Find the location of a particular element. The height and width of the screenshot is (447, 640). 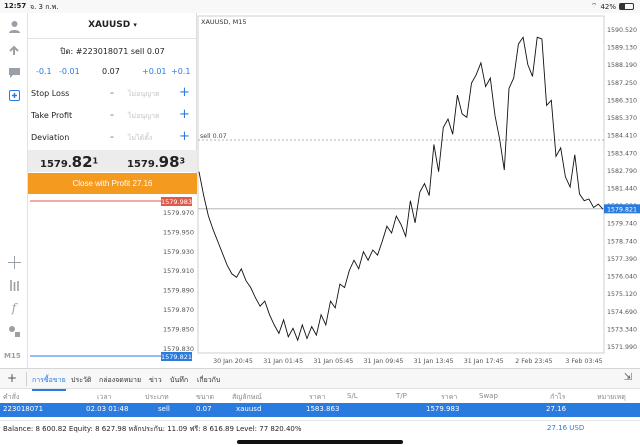

panel-y-tick: 1579.830 is located at coordinates (178, 349).